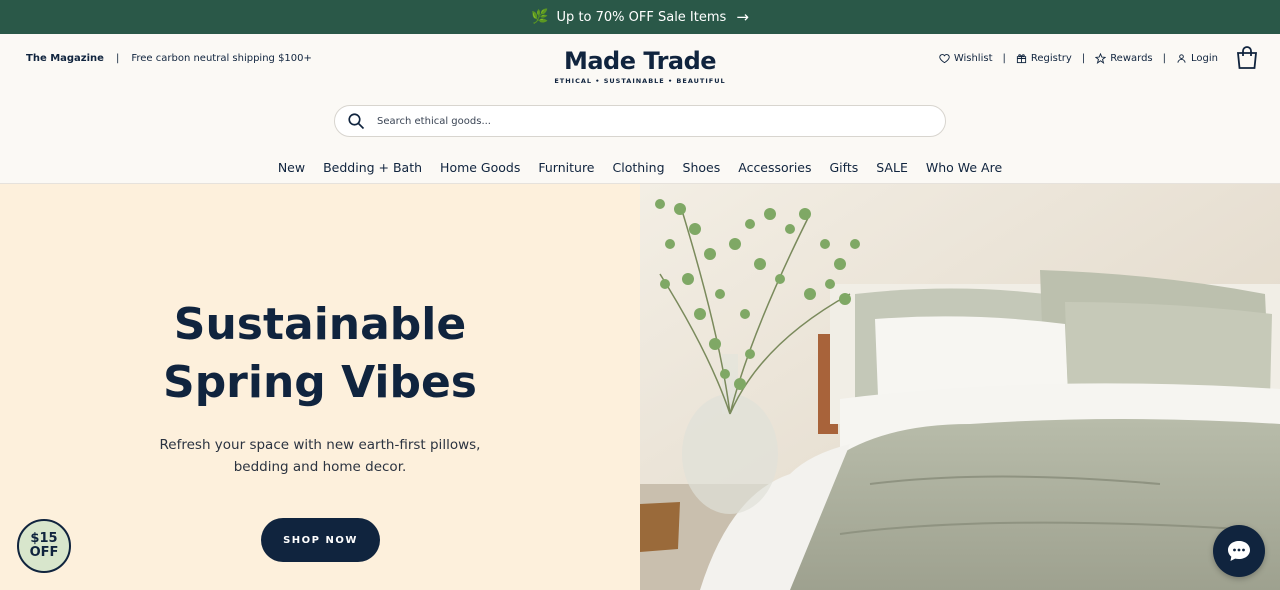 Image resolution: width=1280 pixels, height=590 pixels. What do you see at coordinates (320, 382) in the screenshot?
I see `hero-title-line2: Spring Vibes` at bounding box center [320, 382].